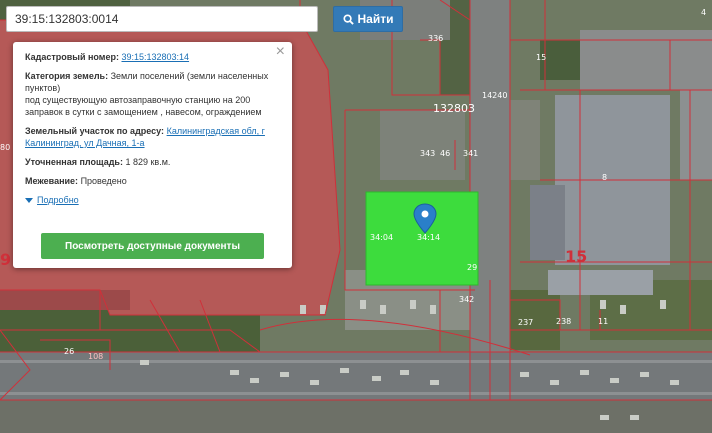 Image resolution: width=712 pixels, height=433 pixels. Describe the element at coordinates (603, 321) in the screenshot. I see `map-label: 11` at that location.